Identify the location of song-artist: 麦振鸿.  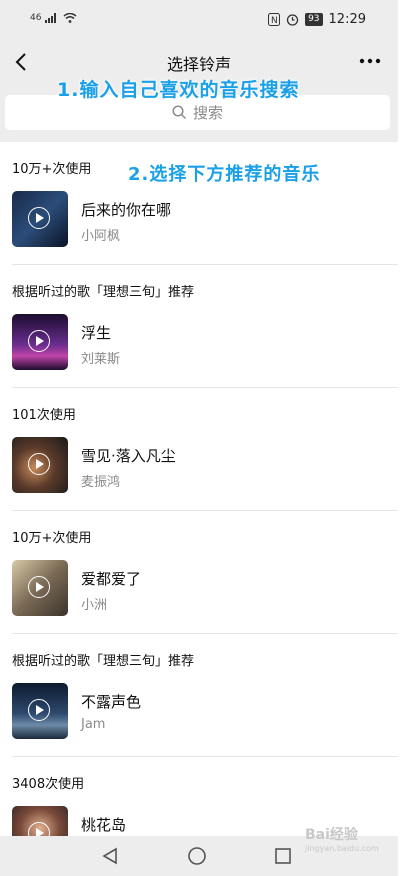
(101, 482).